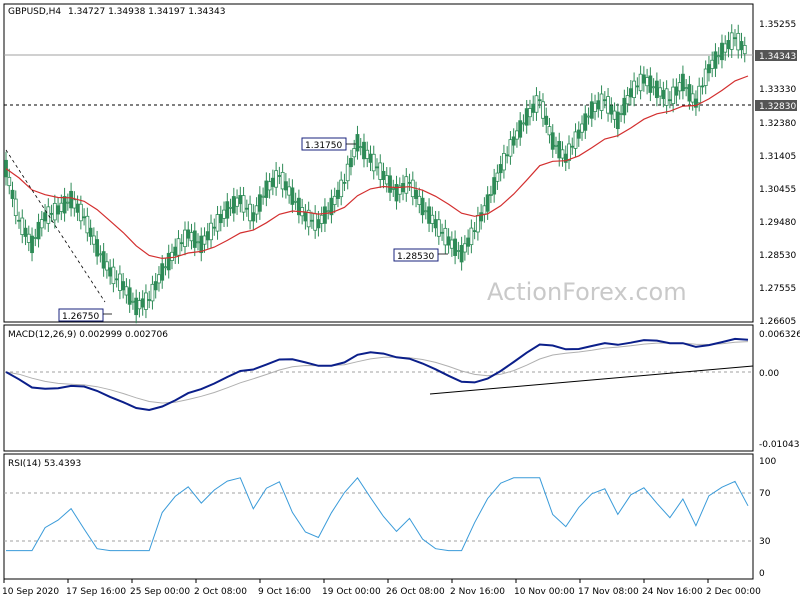 Image resolution: width=800 pixels, height=600 pixels. What do you see at coordinates (591, 380) in the screenshot?
I see `macd-trend-line` at bounding box center [591, 380].